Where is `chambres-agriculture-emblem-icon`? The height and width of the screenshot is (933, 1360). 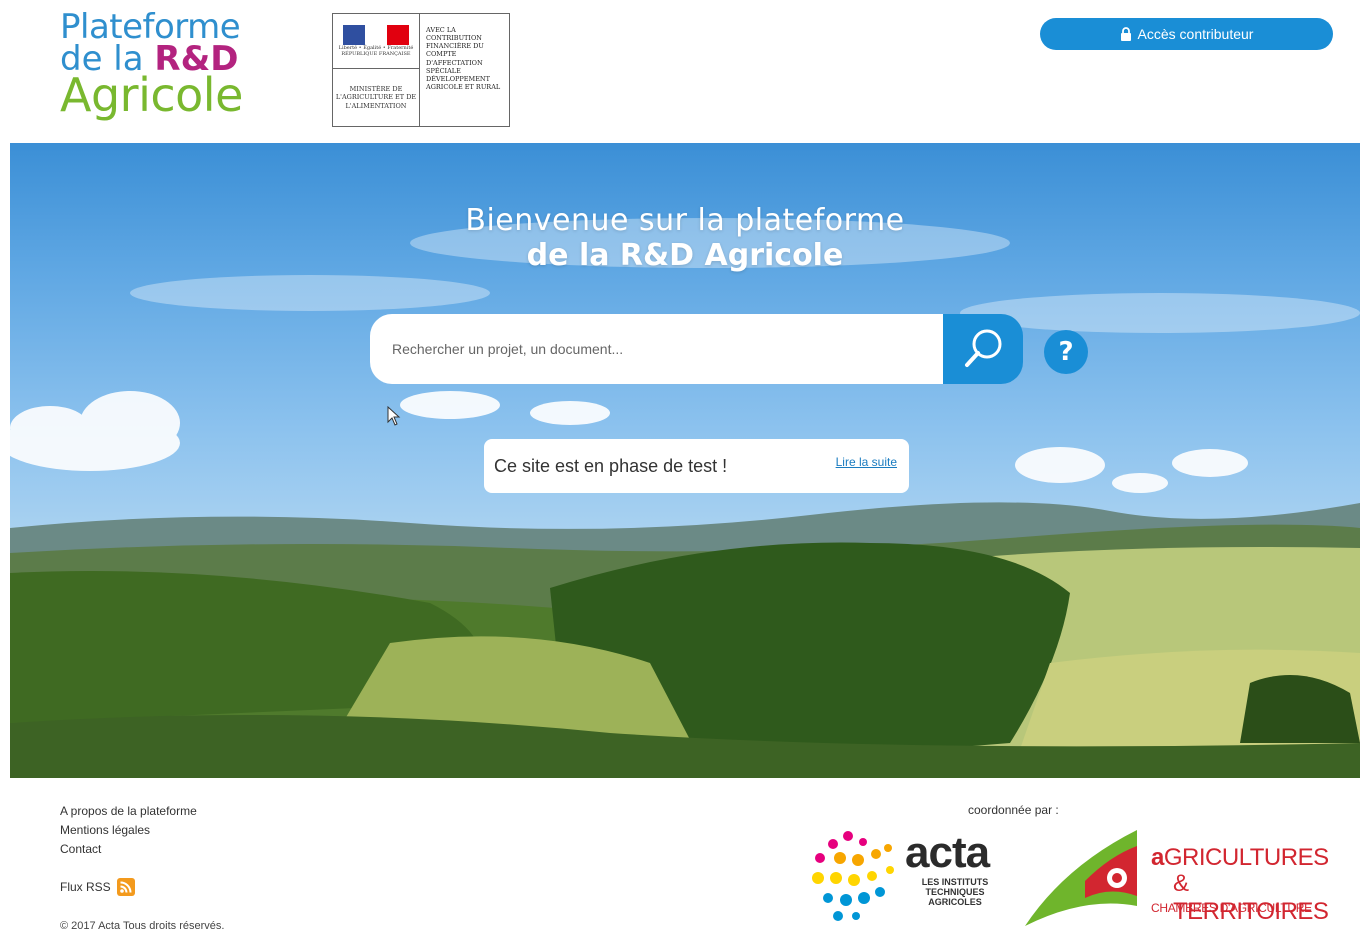
chambres-agriculture-emblem-icon is located at coordinates (1081, 878).